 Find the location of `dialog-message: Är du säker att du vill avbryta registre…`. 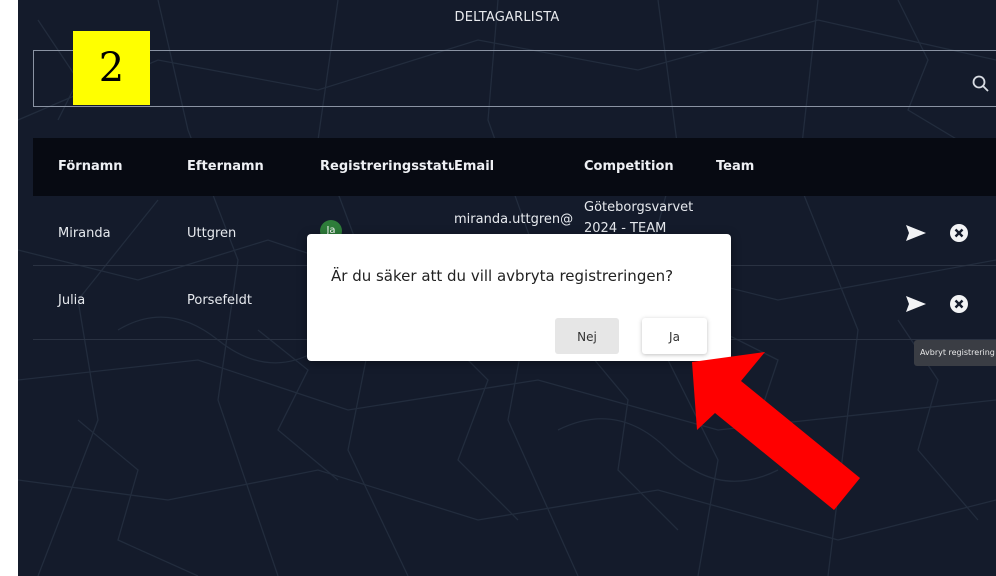

dialog-message: Är du säker att du vill avbryta registre… is located at coordinates (502, 276).